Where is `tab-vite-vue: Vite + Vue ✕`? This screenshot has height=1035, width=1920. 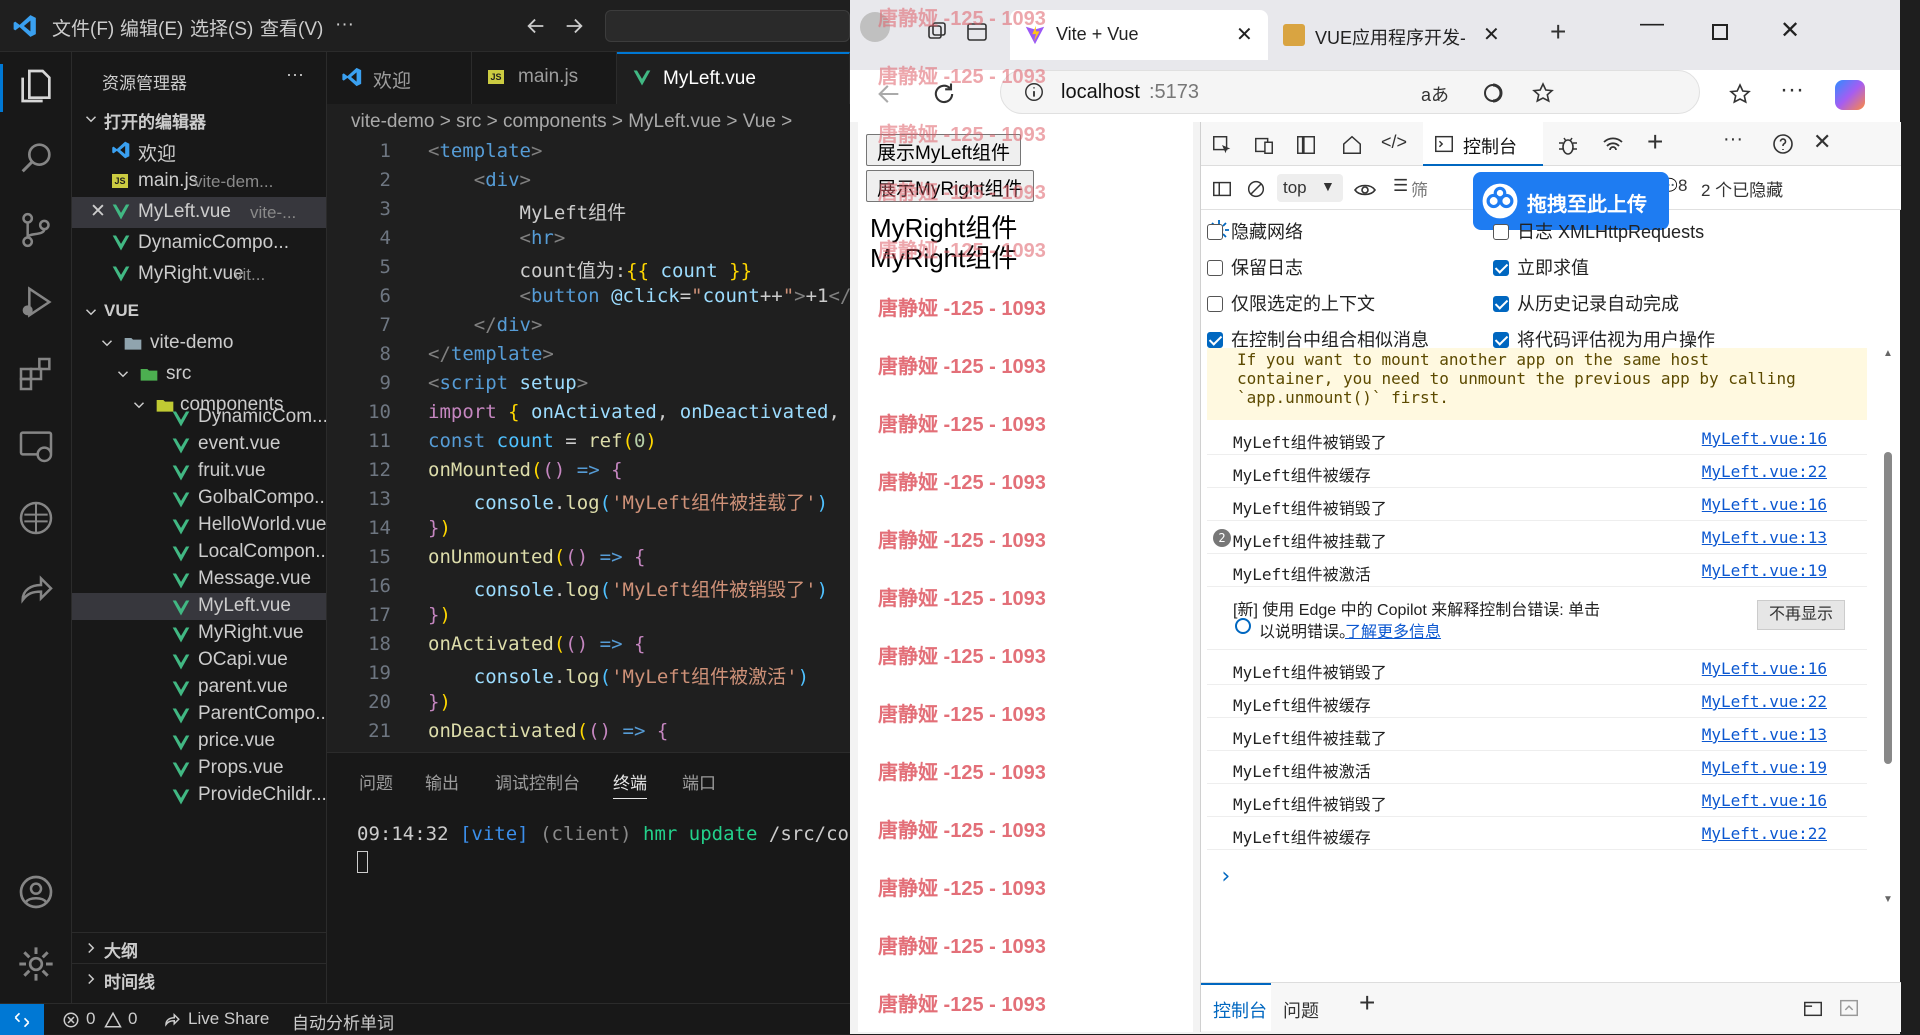 tab-vite-vue: Vite + Vue ✕ is located at coordinates (1139, 35).